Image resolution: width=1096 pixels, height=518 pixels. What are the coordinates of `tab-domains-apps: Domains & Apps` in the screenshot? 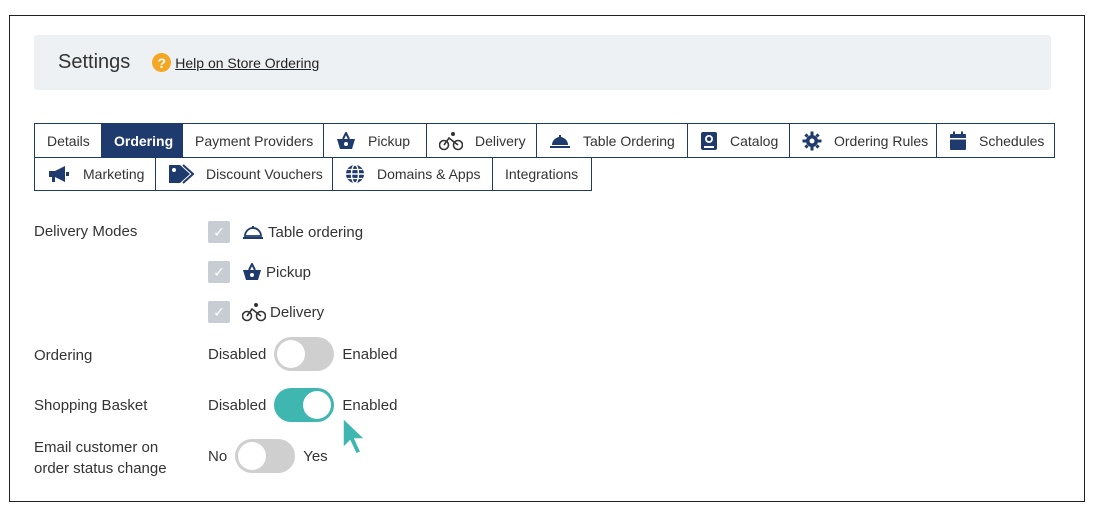 It's located at (412, 174).